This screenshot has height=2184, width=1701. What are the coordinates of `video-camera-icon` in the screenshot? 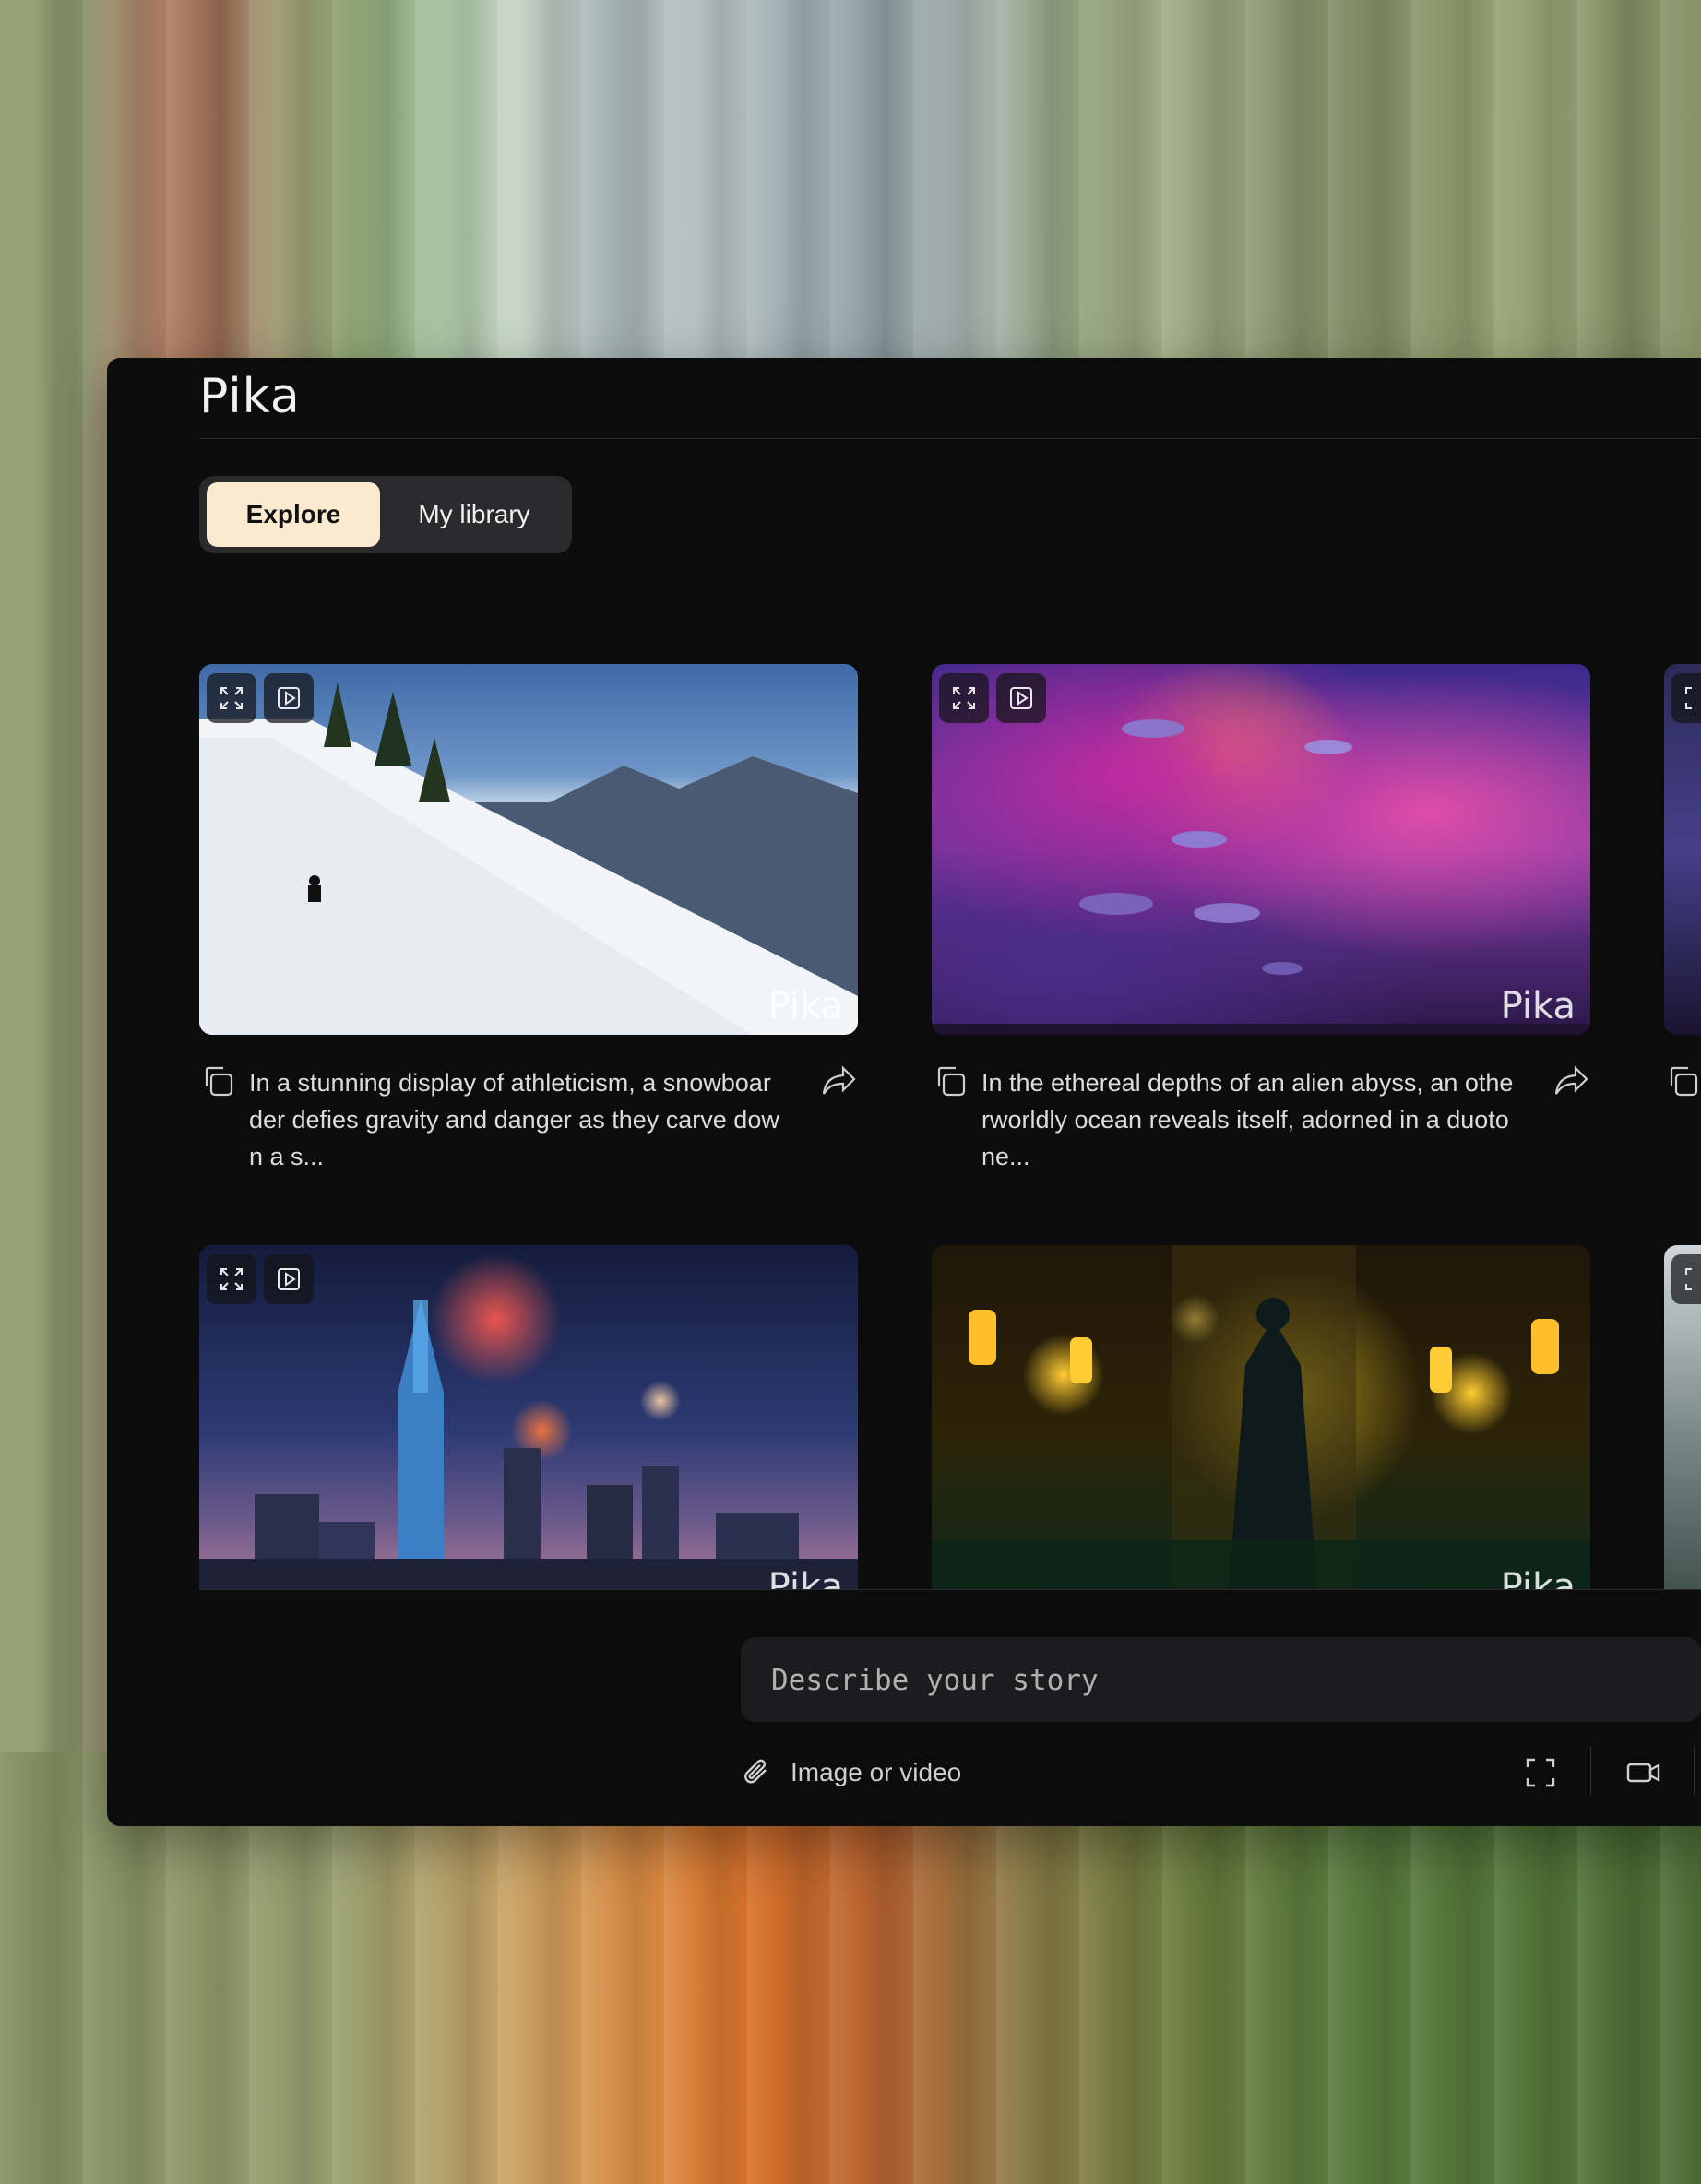 It's located at (1644, 1772).